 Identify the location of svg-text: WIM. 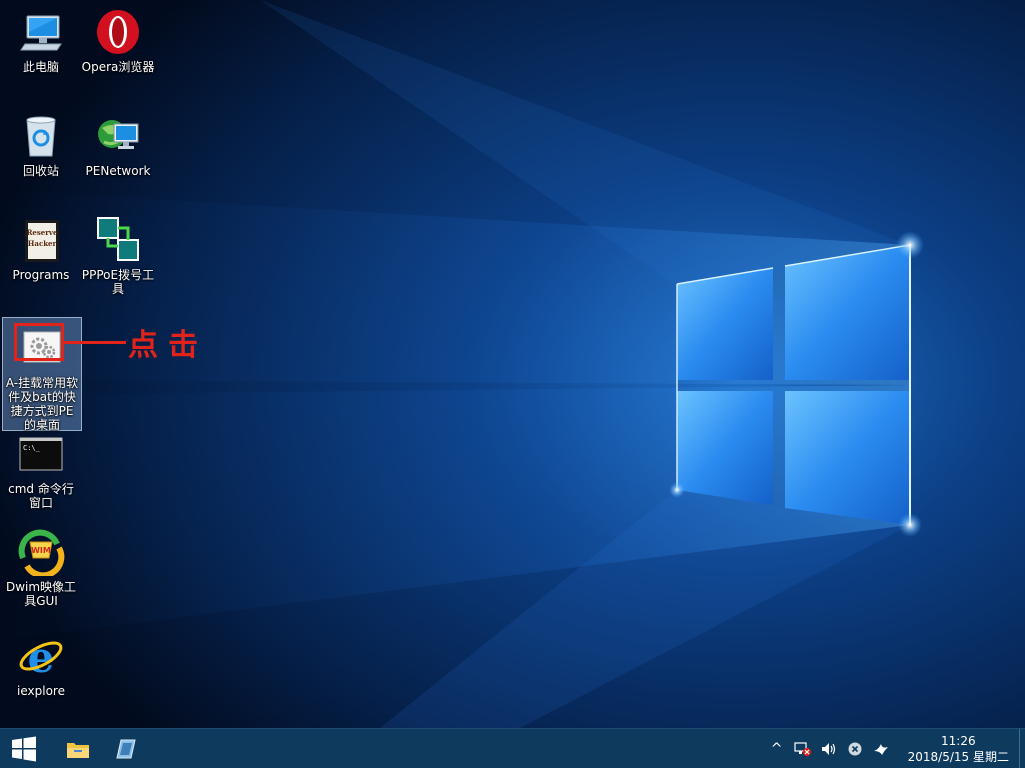
(41, 550).